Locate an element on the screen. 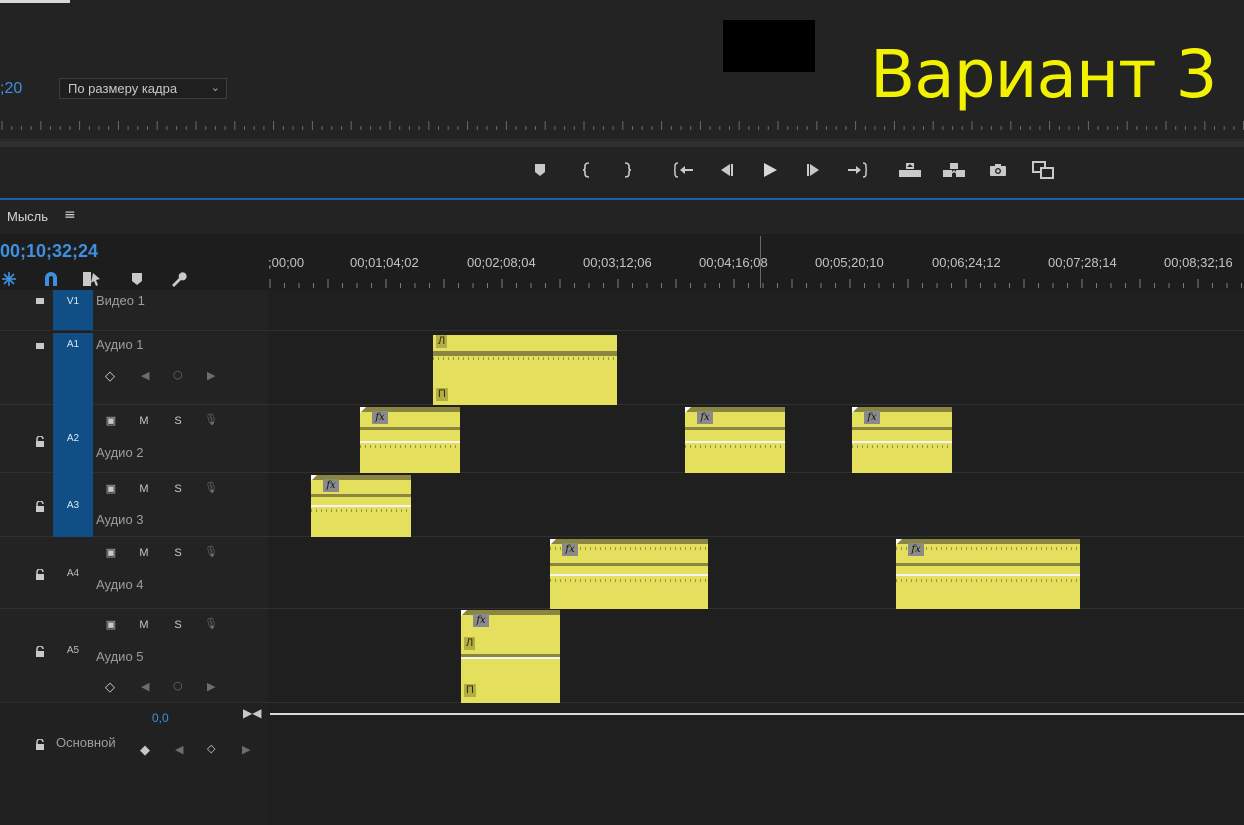 This screenshot has width=1244, height=825. go-to-in-icon is located at coordinates (683, 170).